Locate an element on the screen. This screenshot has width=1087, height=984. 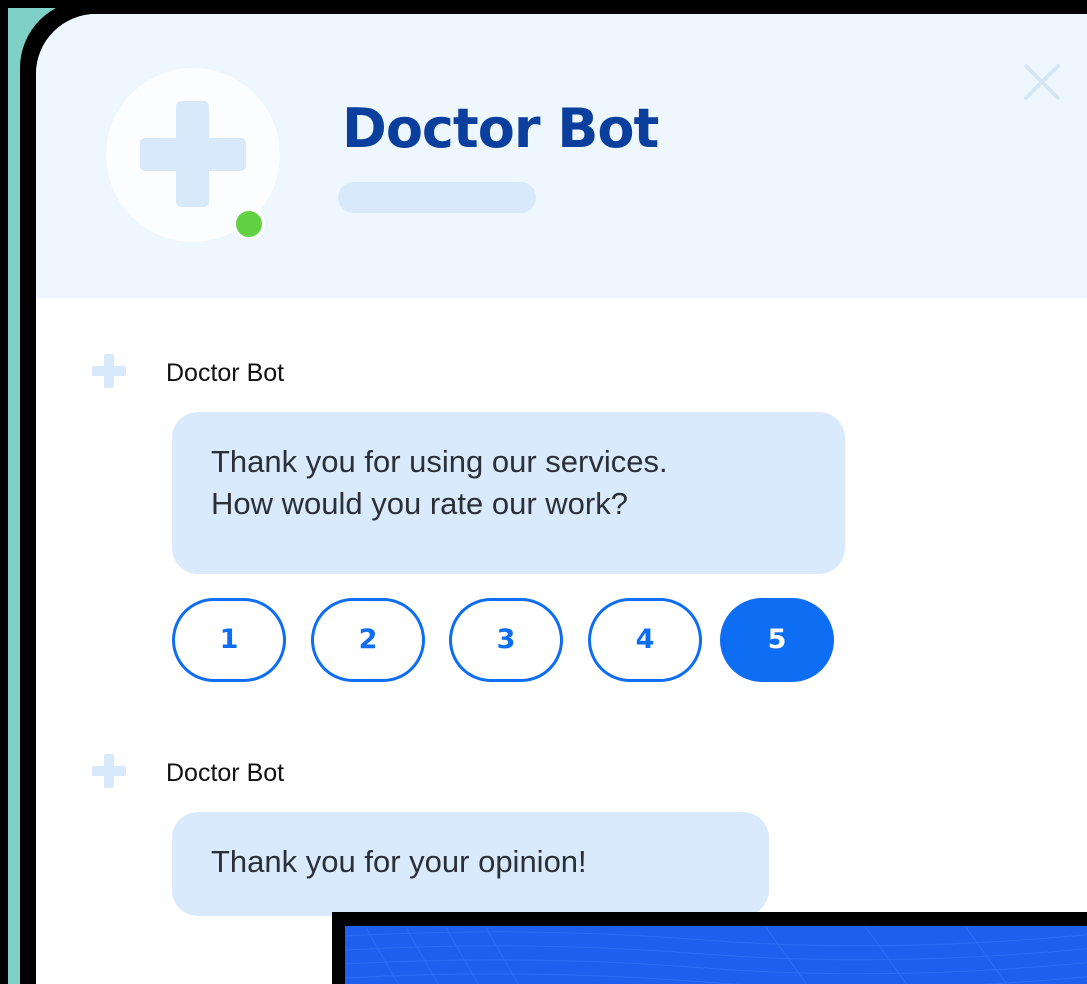
subtitle-placeholder is located at coordinates (437, 197).